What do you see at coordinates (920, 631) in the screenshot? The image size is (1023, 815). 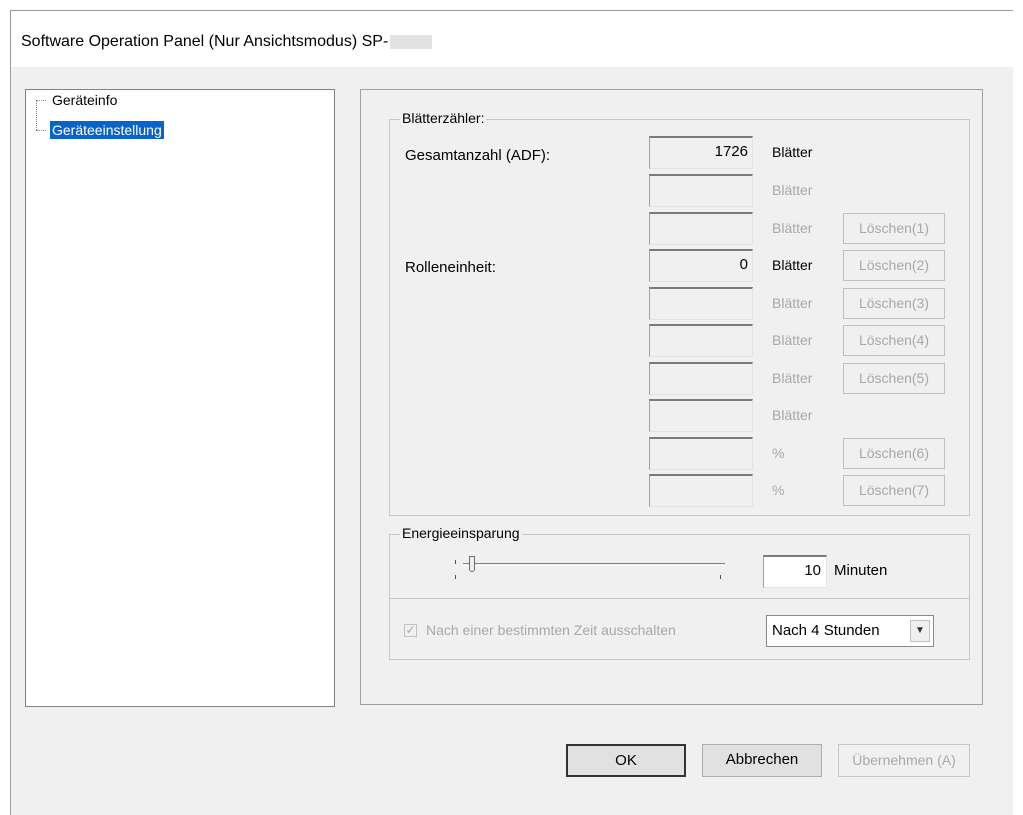 I see `chevron-down-icon: ▼` at bounding box center [920, 631].